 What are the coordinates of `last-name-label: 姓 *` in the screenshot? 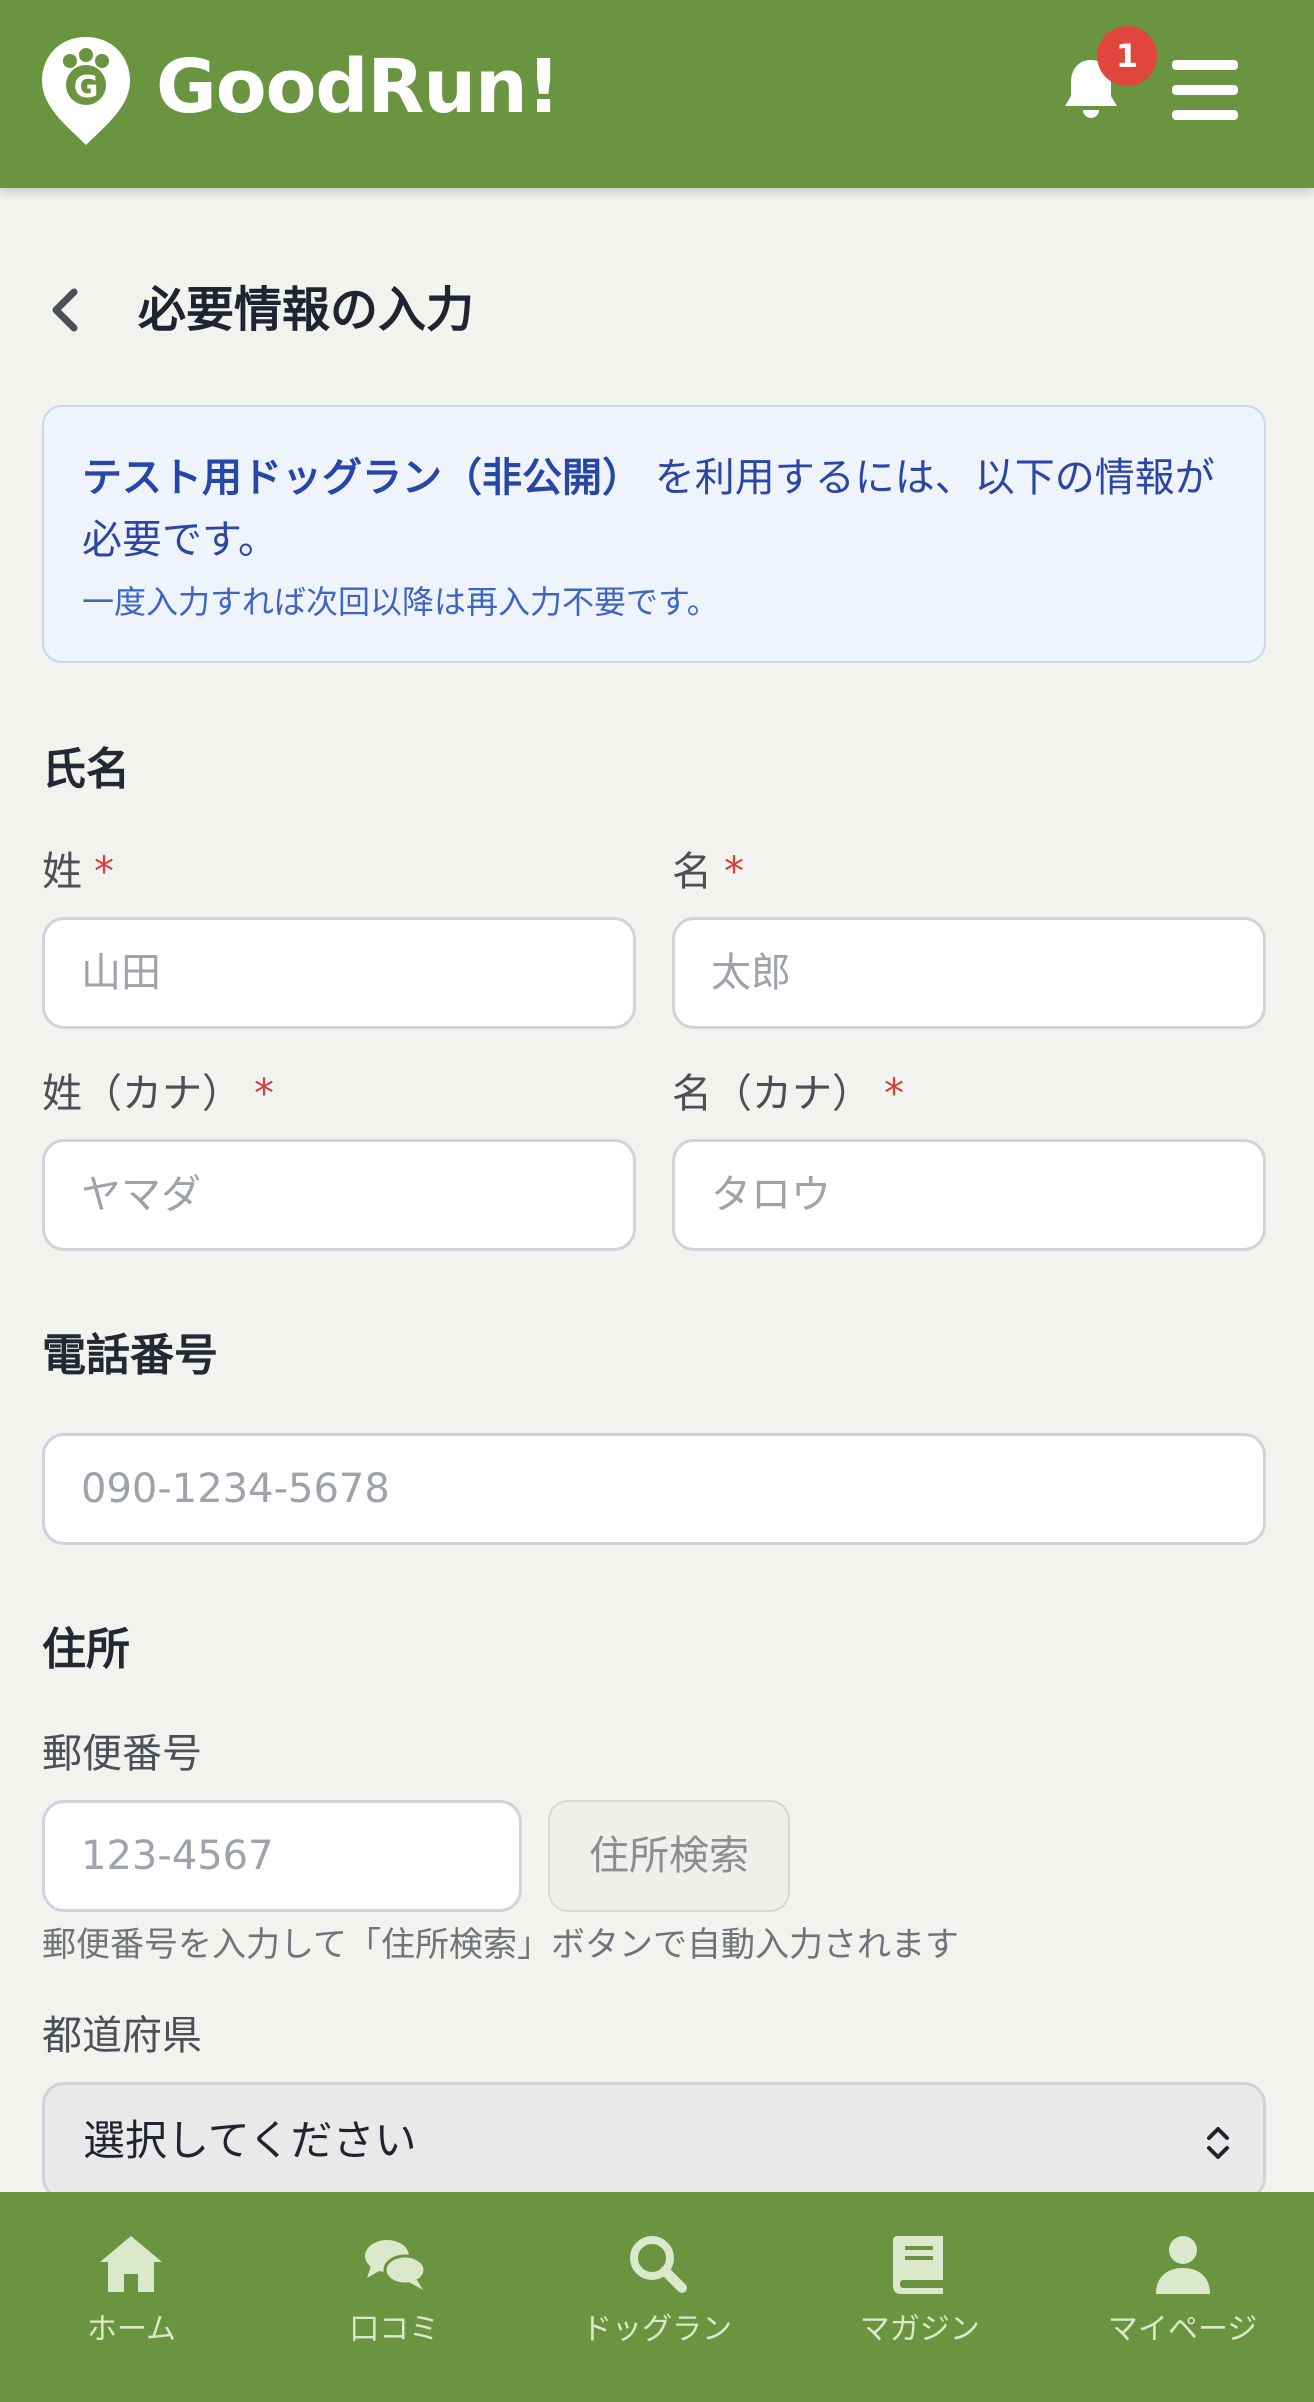 It's located at (78, 872).